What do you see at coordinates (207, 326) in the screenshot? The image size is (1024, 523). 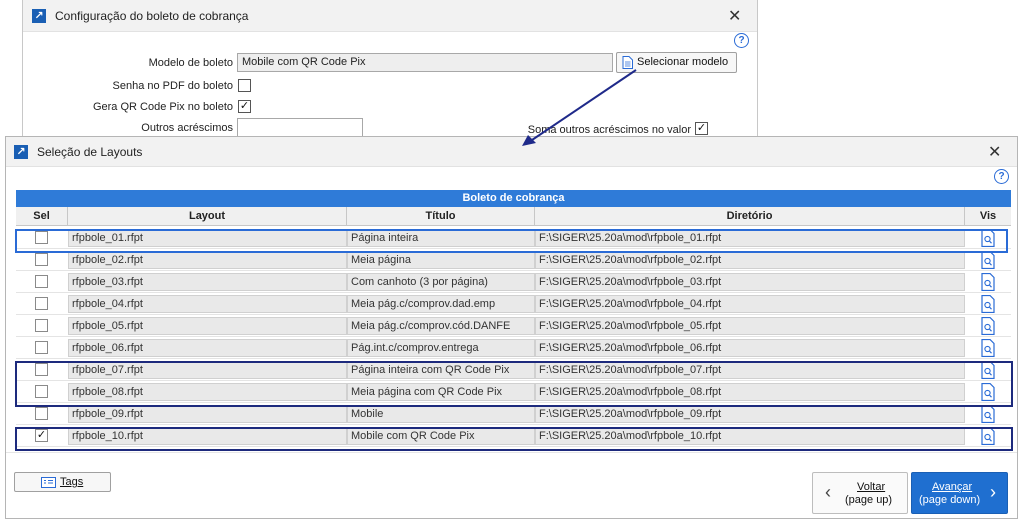 I see `cell-layout: rfpbole_05.rfpt` at bounding box center [207, 326].